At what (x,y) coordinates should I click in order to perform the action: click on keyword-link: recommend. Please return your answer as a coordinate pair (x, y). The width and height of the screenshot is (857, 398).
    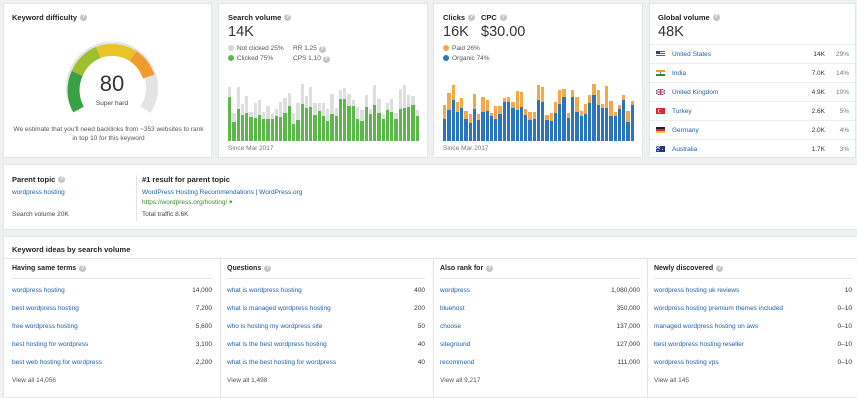
    Looking at the image, I should click on (457, 362).